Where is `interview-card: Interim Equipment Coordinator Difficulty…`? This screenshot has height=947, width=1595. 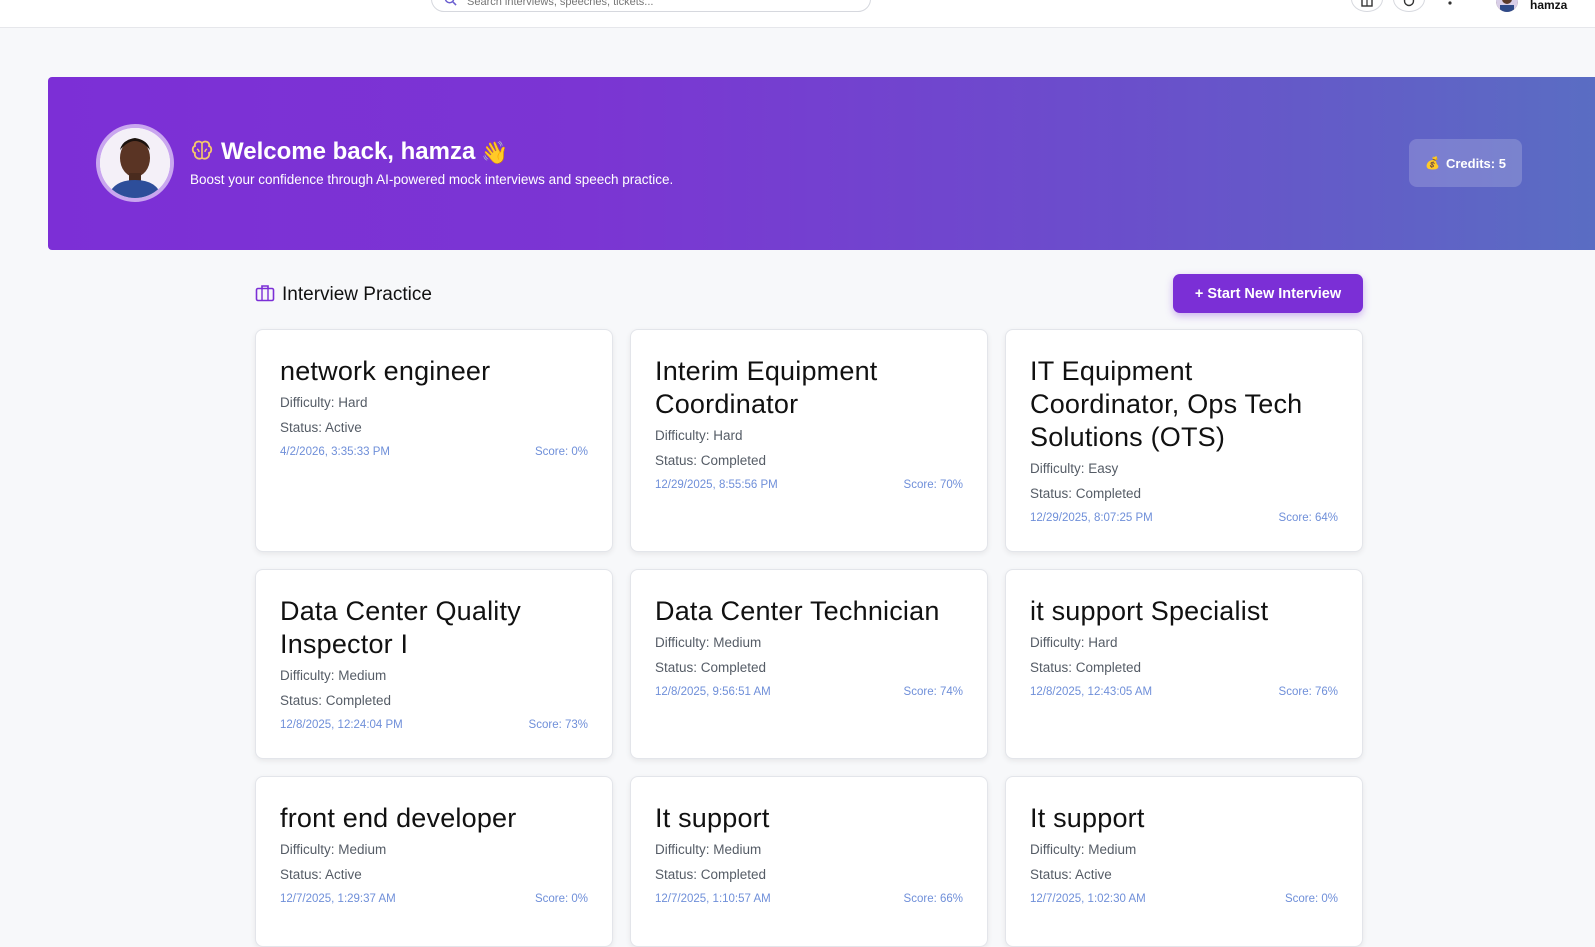 interview-card: Interim Equipment Coordinator Difficulty… is located at coordinates (809, 440).